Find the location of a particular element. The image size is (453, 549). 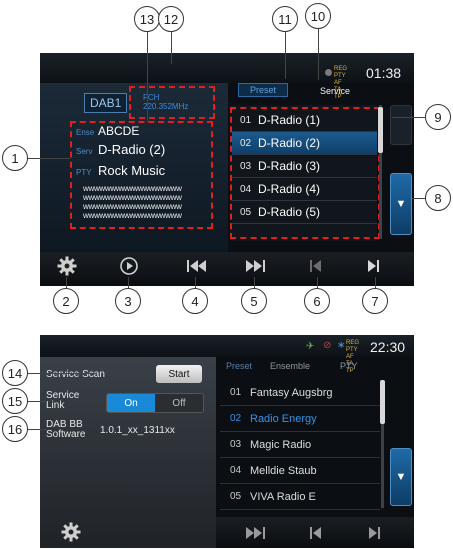

play-scan-icon is located at coordinates (129, 266).